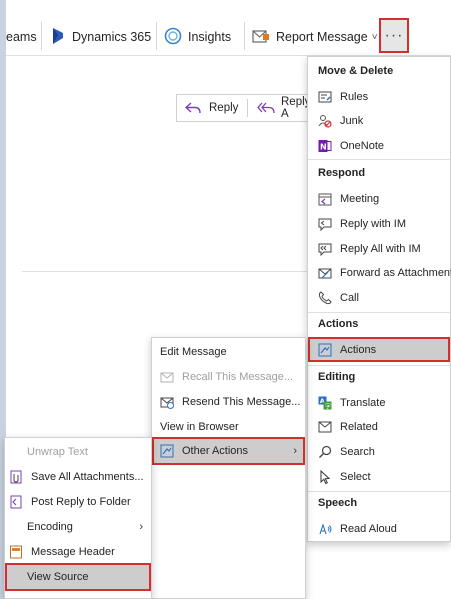 Image resolution: width=451 pixels, height=599 pixels. What do you see at coordinates (379, 159) in the screenshot?
I see `menu-divider` at bounding box center [379, 159].